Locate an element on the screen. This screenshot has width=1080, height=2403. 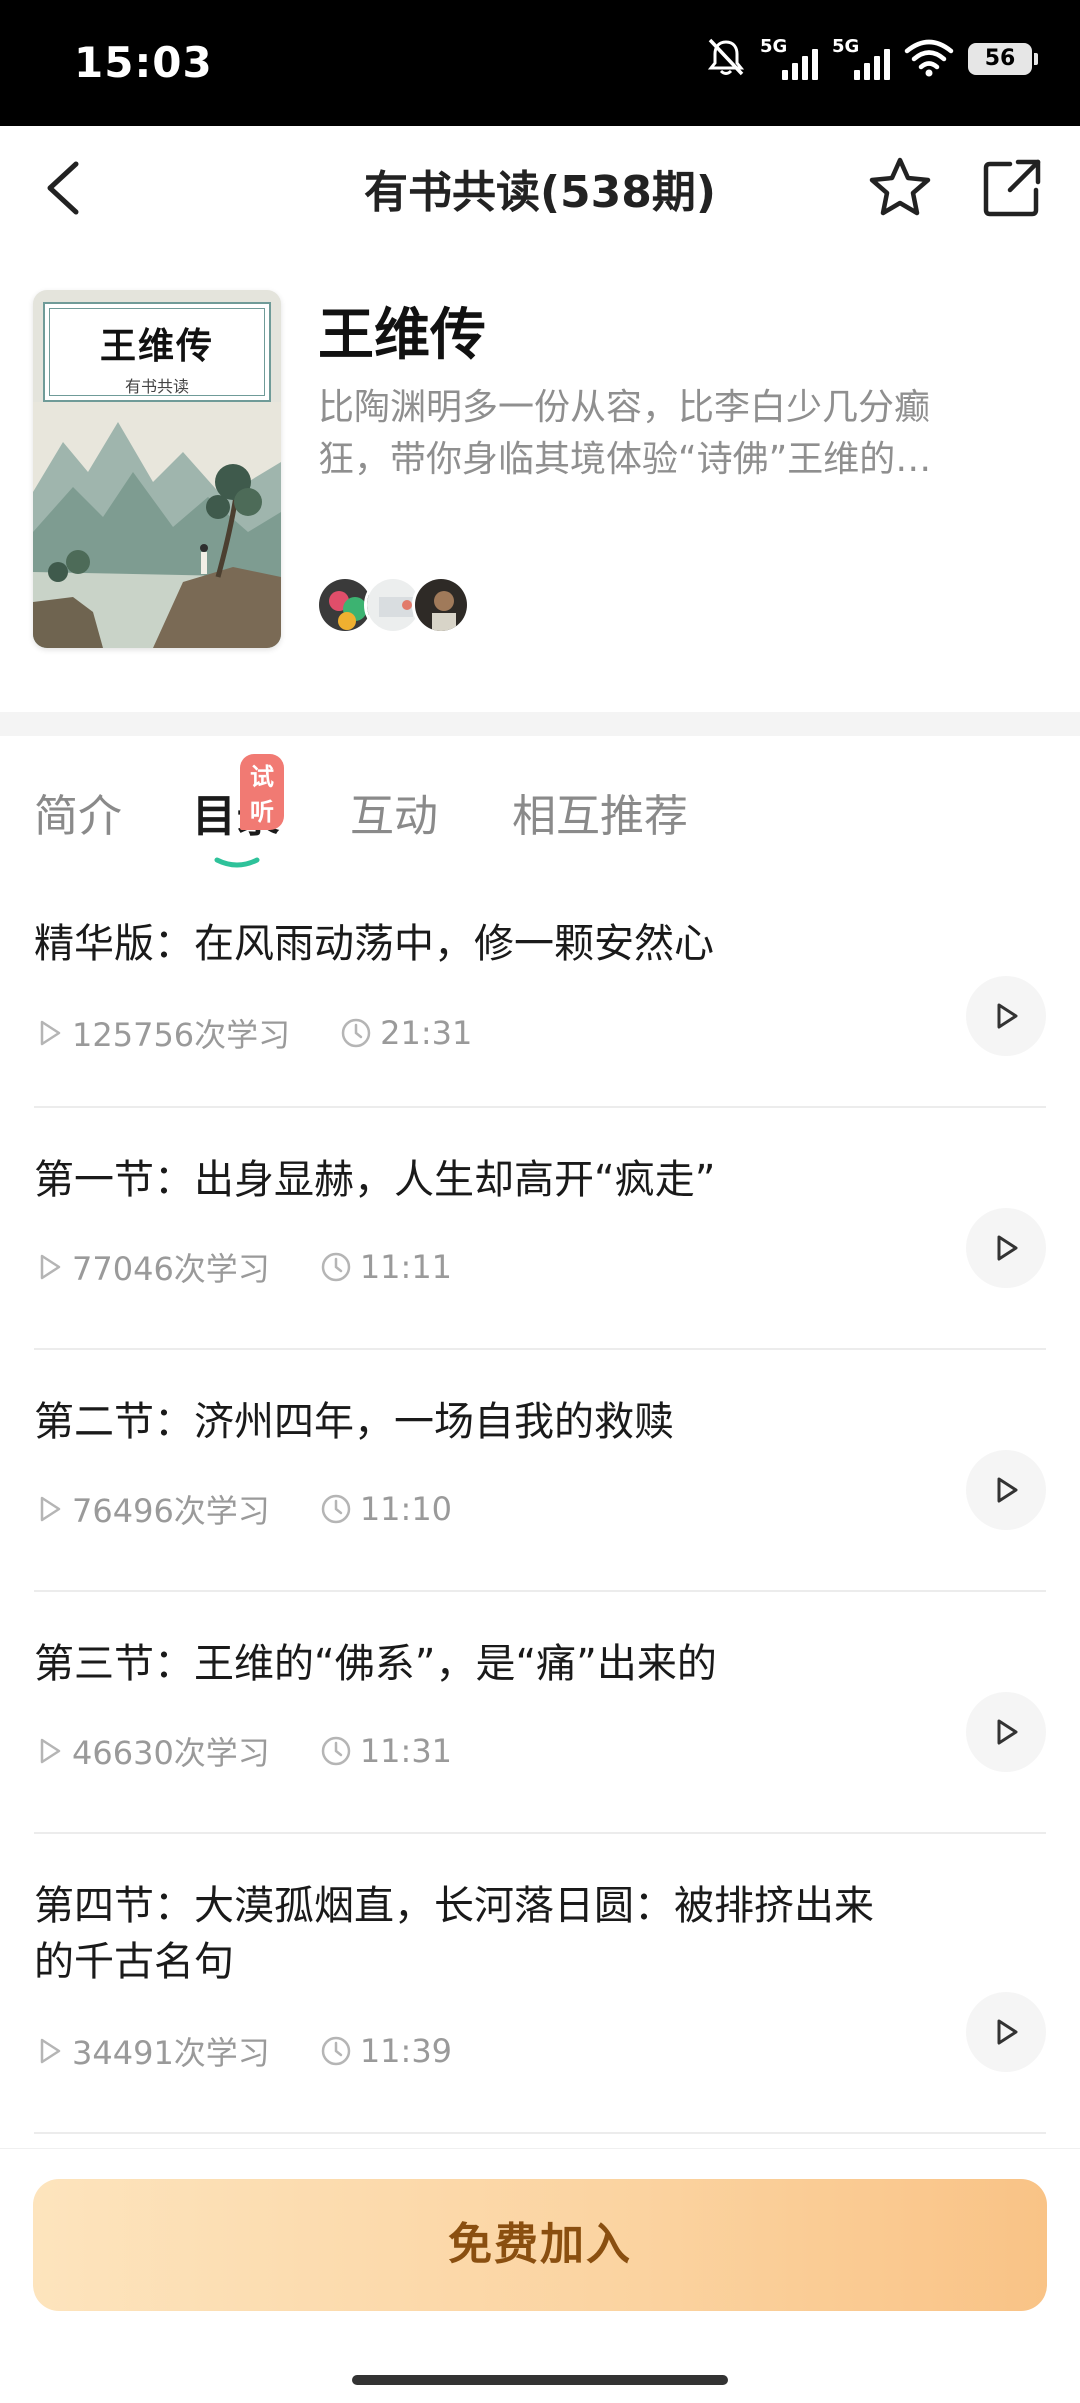
chapter-meta: 76496次学习 11:10 is located at coordinates (243, 1509).